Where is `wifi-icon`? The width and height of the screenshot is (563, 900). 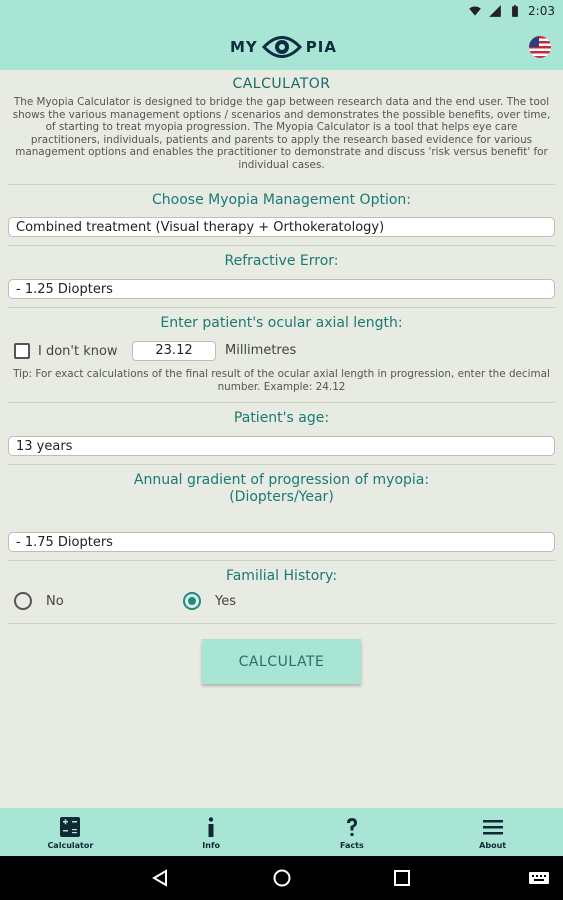
wifi-icon is located at coordinates (475, 11).